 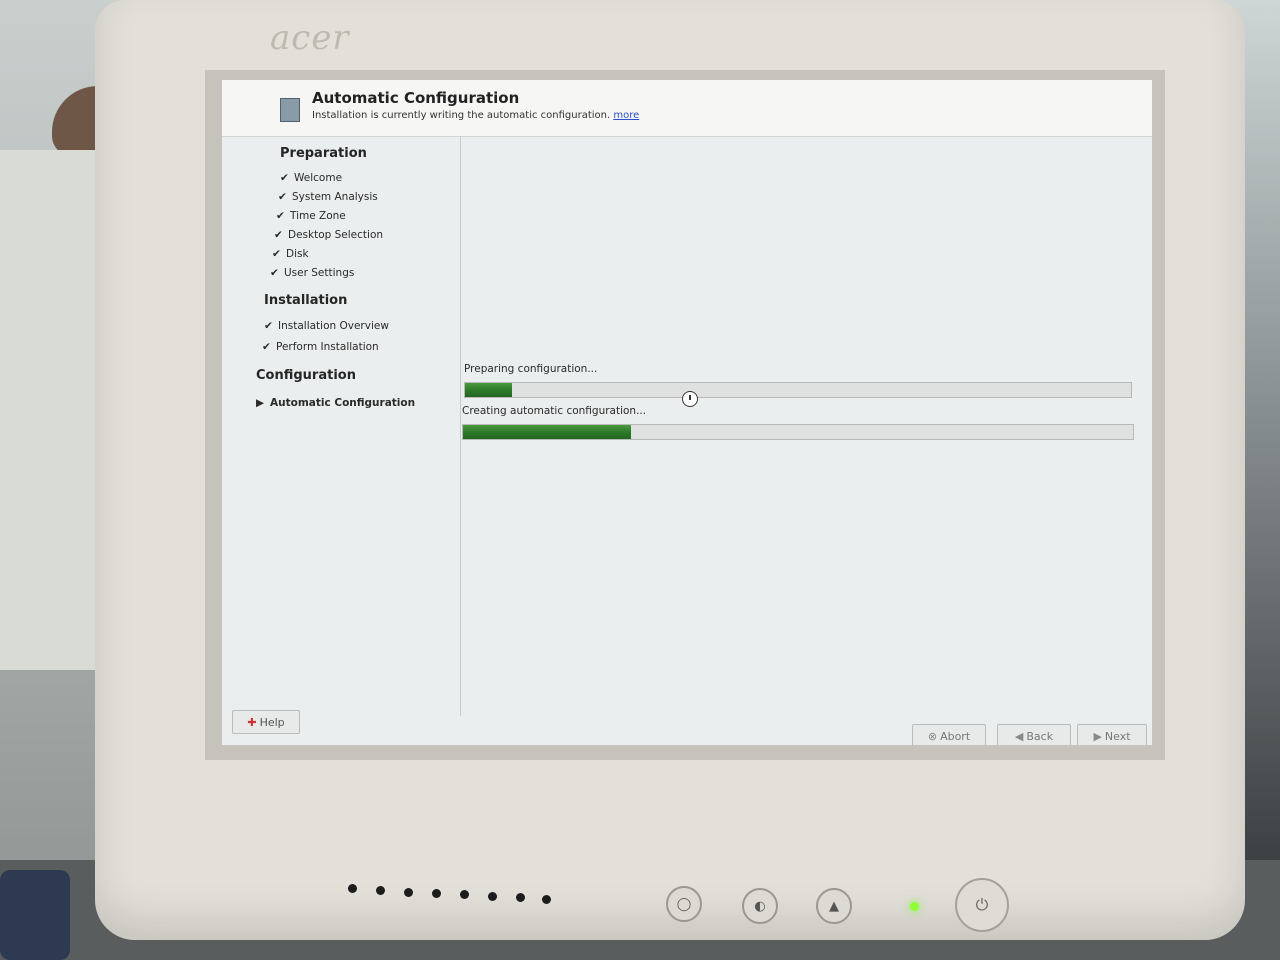 What do you see at coordinates (306, 375) in the screenshot?
I see `section-heading-configuration: Configuration` at bounding box center [306, 375].